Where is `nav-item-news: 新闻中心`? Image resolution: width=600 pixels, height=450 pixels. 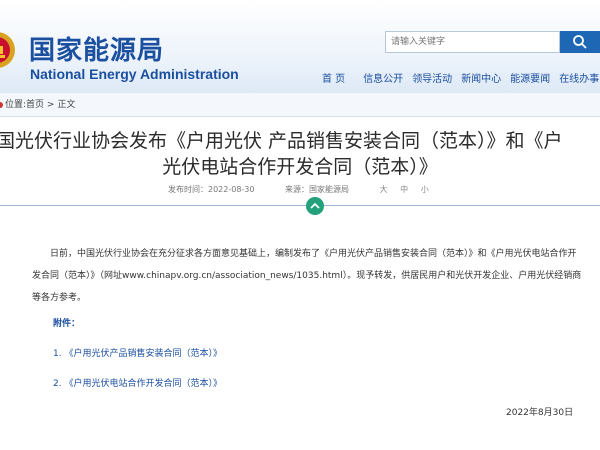
nav-item-news: 新闻中心 is located at coordinates (481, 77).